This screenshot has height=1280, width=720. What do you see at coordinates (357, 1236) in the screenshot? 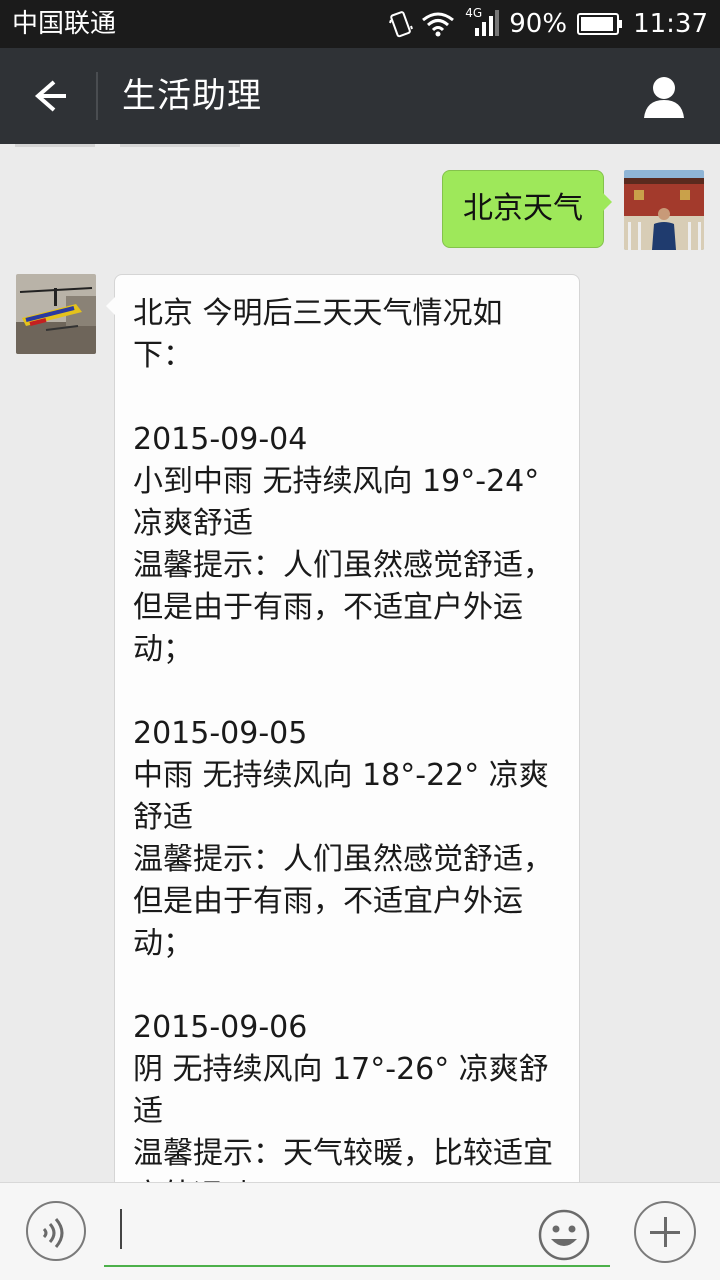
I see `message-input` at bounding box center [357, 1236].